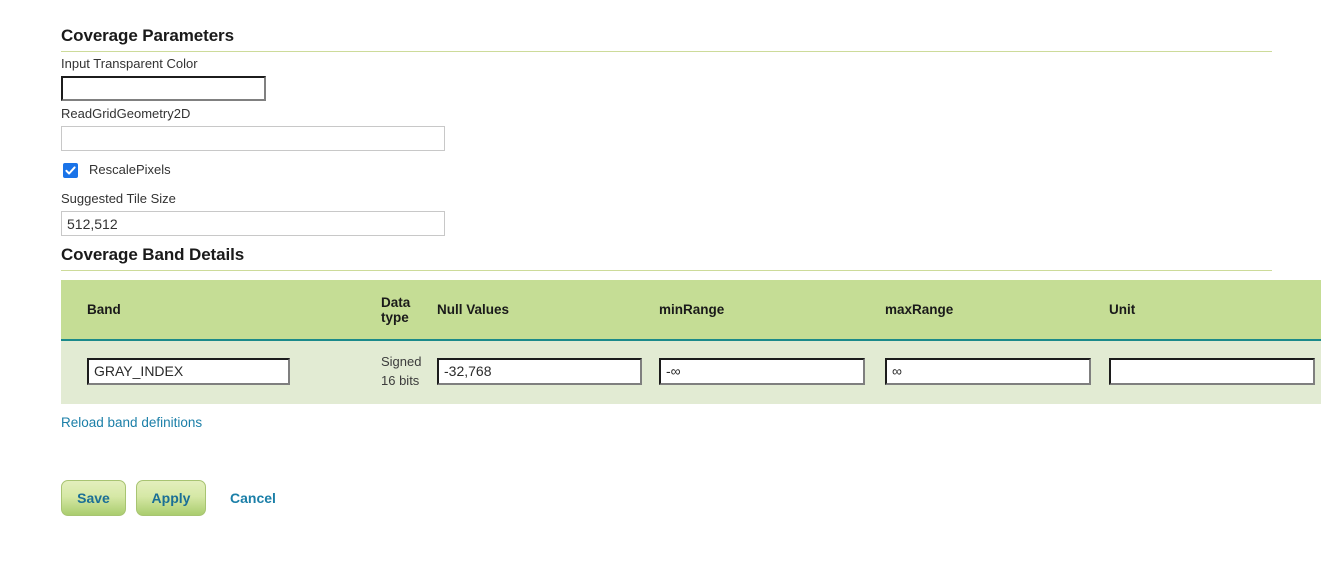 The height and width of the screenshot is (568, 1328). Describe the element at coordinates (666, 39) in the screenshot. I see `coverage-parameters-section: Coverage Parameters` at that location.